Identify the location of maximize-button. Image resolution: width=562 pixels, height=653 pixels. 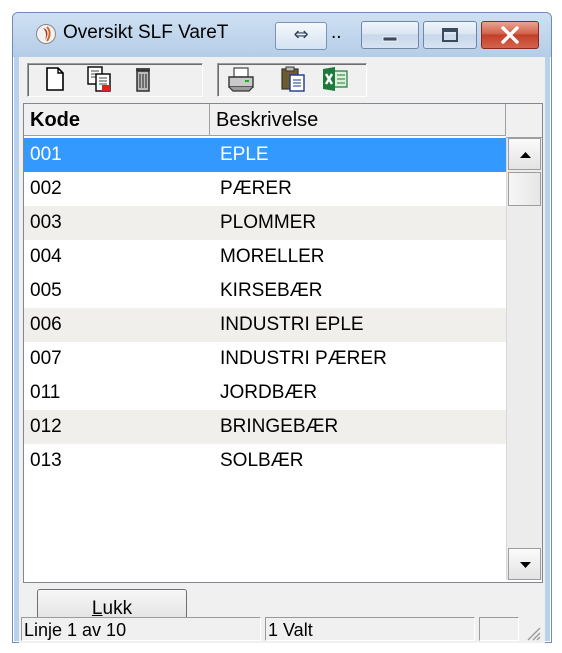
(450, 35).